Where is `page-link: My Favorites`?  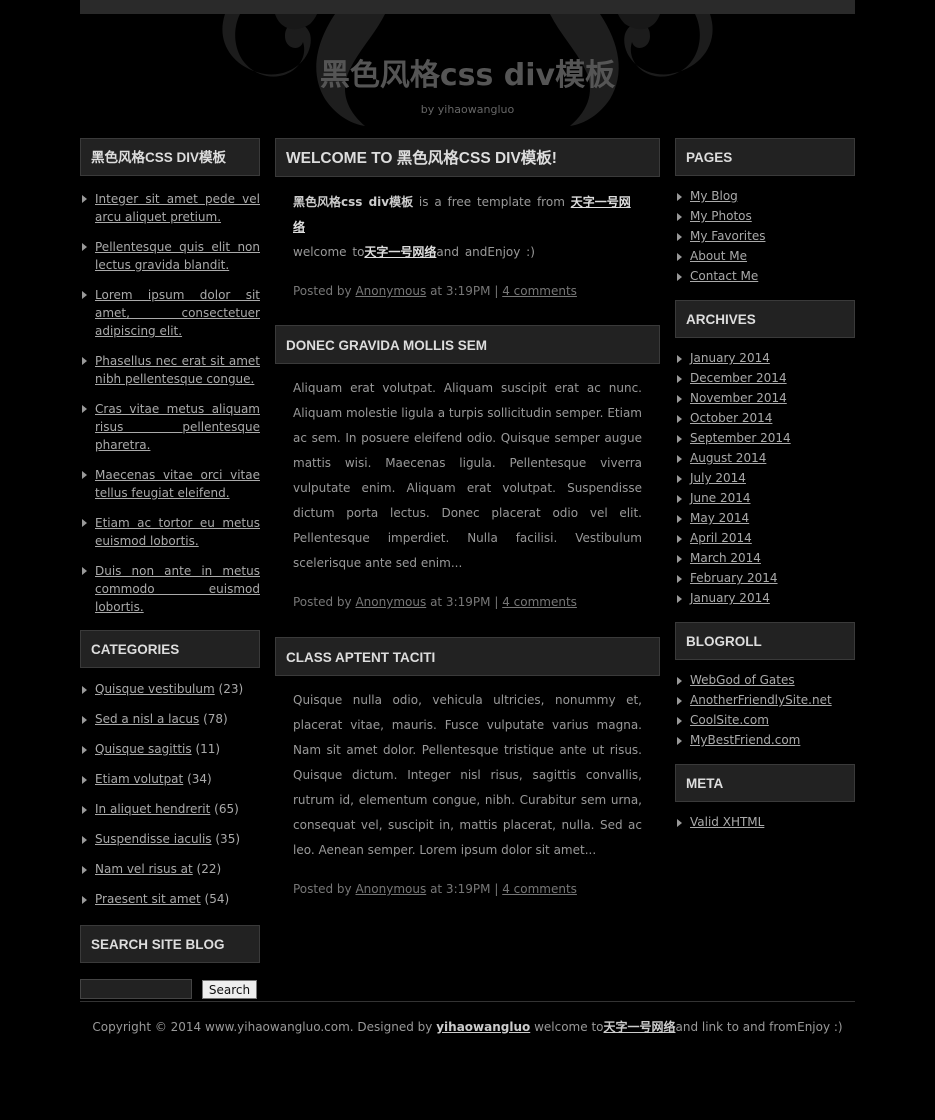 page-link: My Favorites is located at coordinates (727, 236).